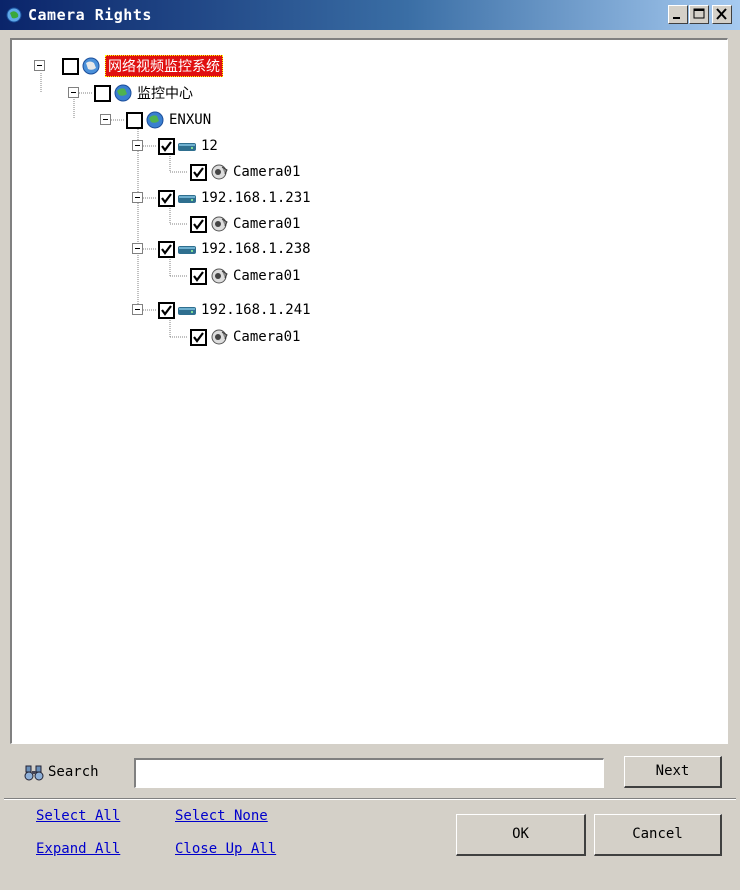 The width and height of the screenshot is (740, 890). I want to click on maximize-button, so click(699, 14).